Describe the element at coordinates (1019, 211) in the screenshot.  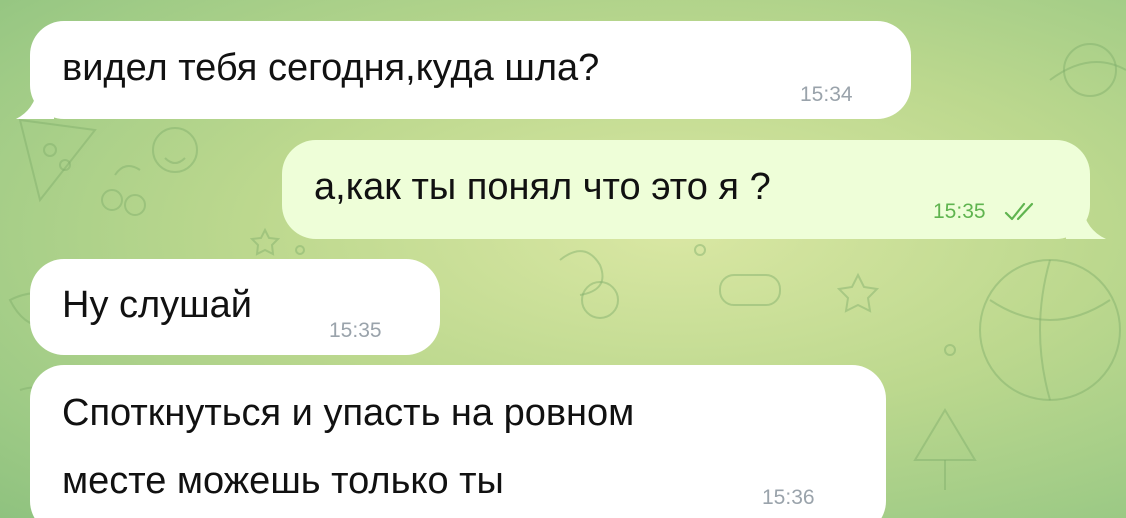
I see `double-check-icon` at that location.